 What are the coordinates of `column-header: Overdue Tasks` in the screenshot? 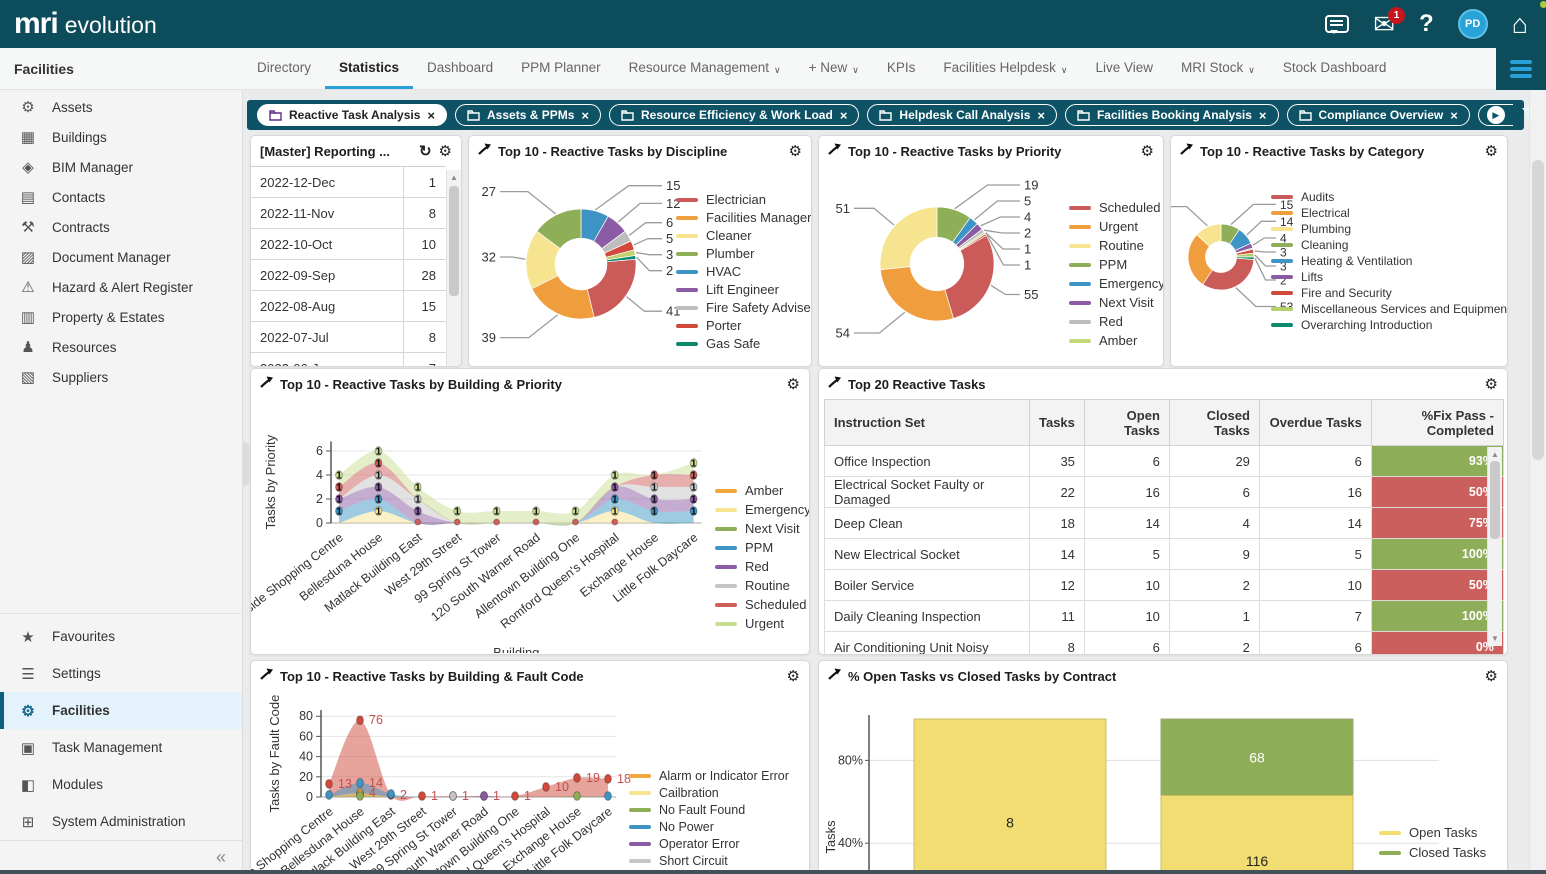 It's located at (1315, 422).